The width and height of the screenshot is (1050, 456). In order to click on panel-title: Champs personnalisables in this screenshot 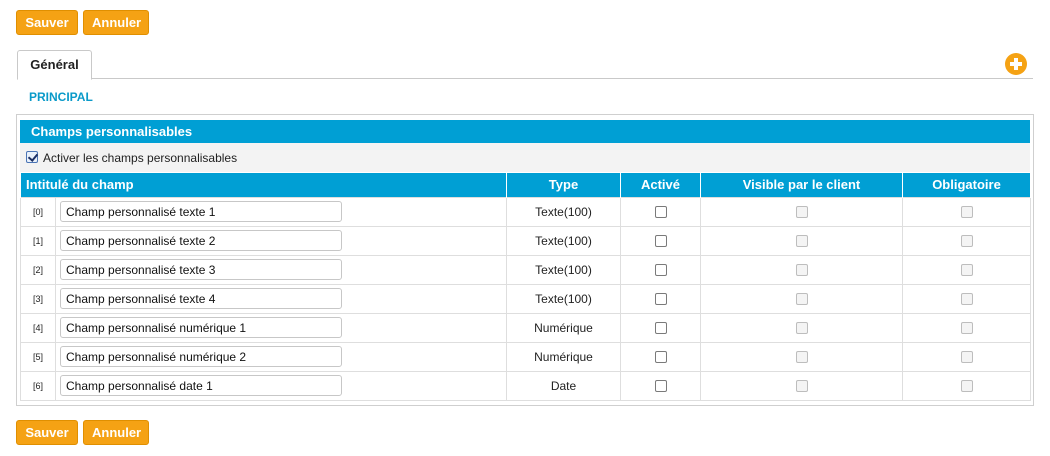, I will do `click(525, 131)`.